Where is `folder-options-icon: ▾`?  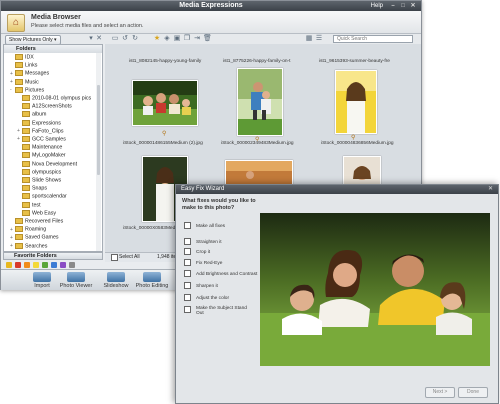 folder-options-icon: ▾ is located at coordinates (91, 39).